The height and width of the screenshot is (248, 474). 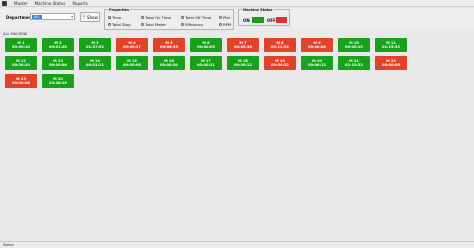 What do you see at coordinates (37, 16) in the screenshot?
I see `department-value: ALL` at bounding box center [37, 16].